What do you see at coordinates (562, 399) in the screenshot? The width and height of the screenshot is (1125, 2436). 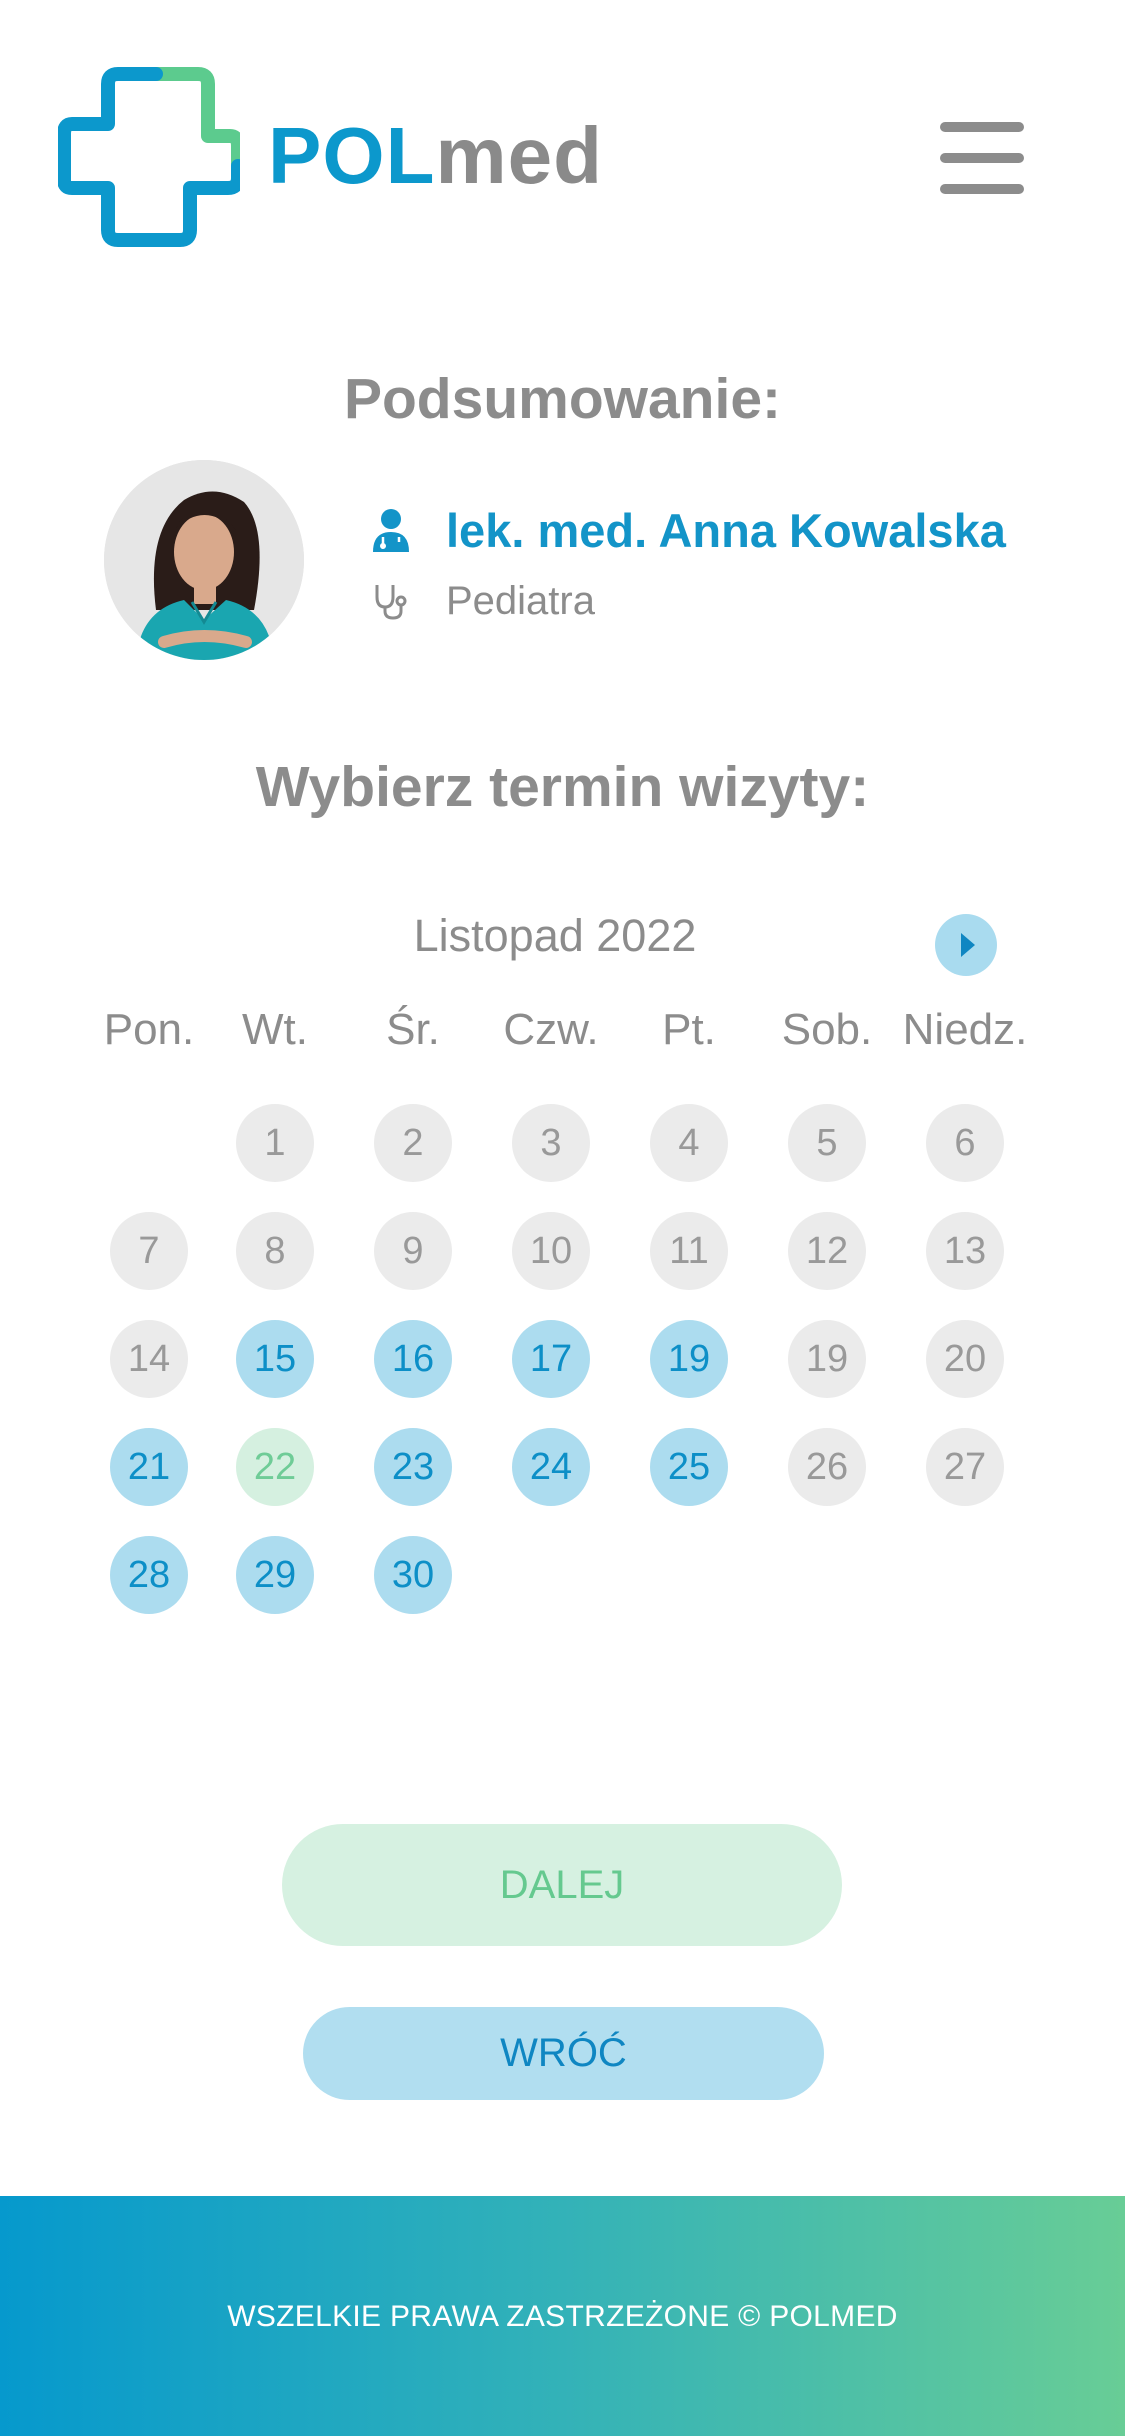 I see `summary-title: Podsumowanie:` at bounding box center [562, 399].